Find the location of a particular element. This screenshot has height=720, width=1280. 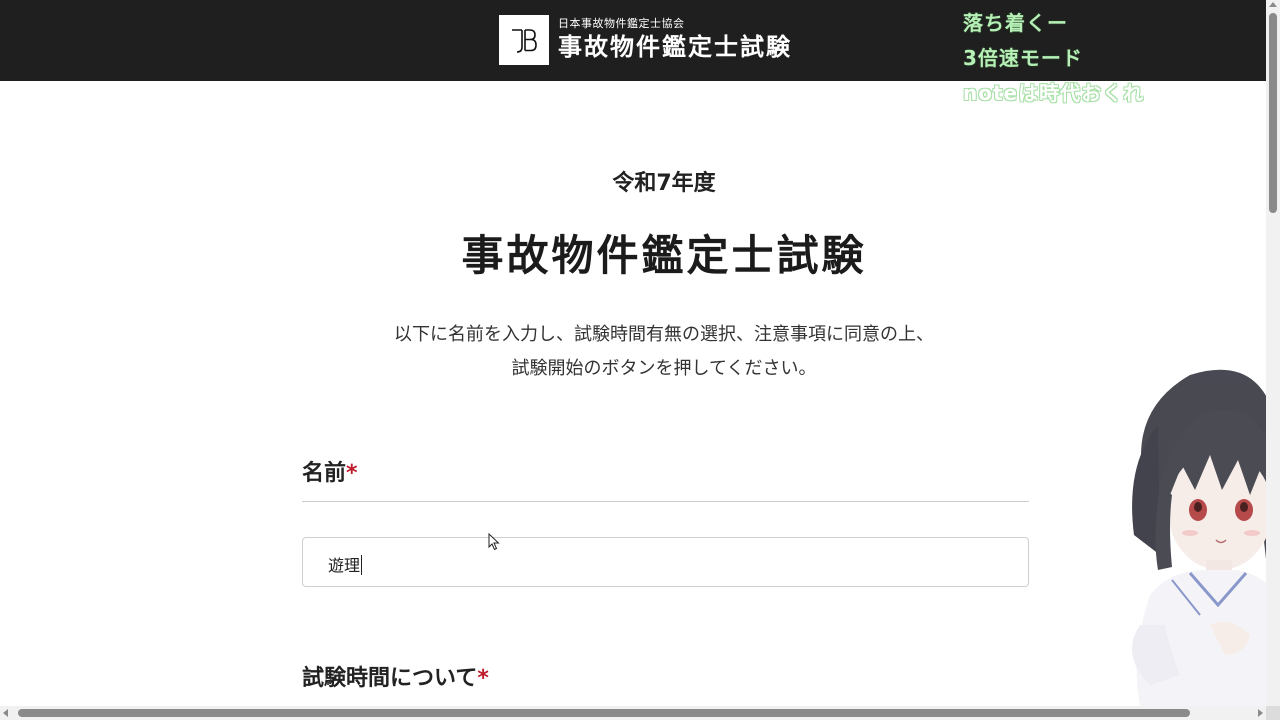

scrollbar-corner is located at coordinates (1273, 713).